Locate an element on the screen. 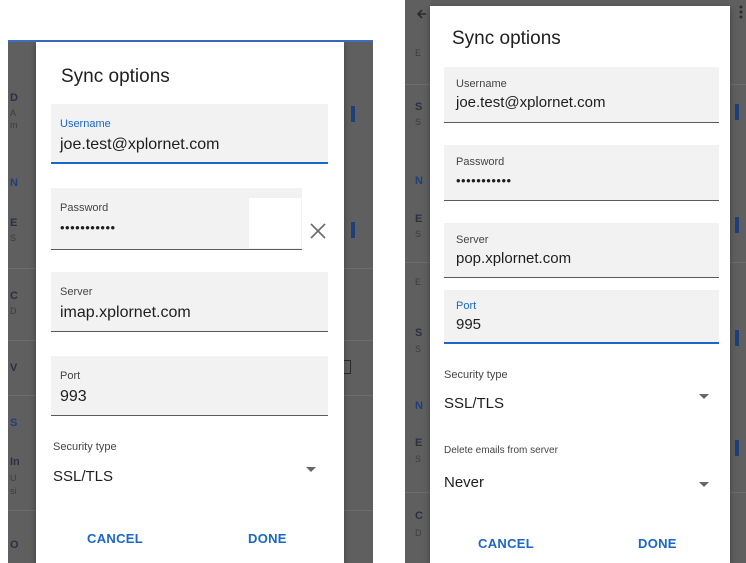 The image size is (746, 563). server-field: Server pop.xplornet.com is located at coordinates (581, 250).